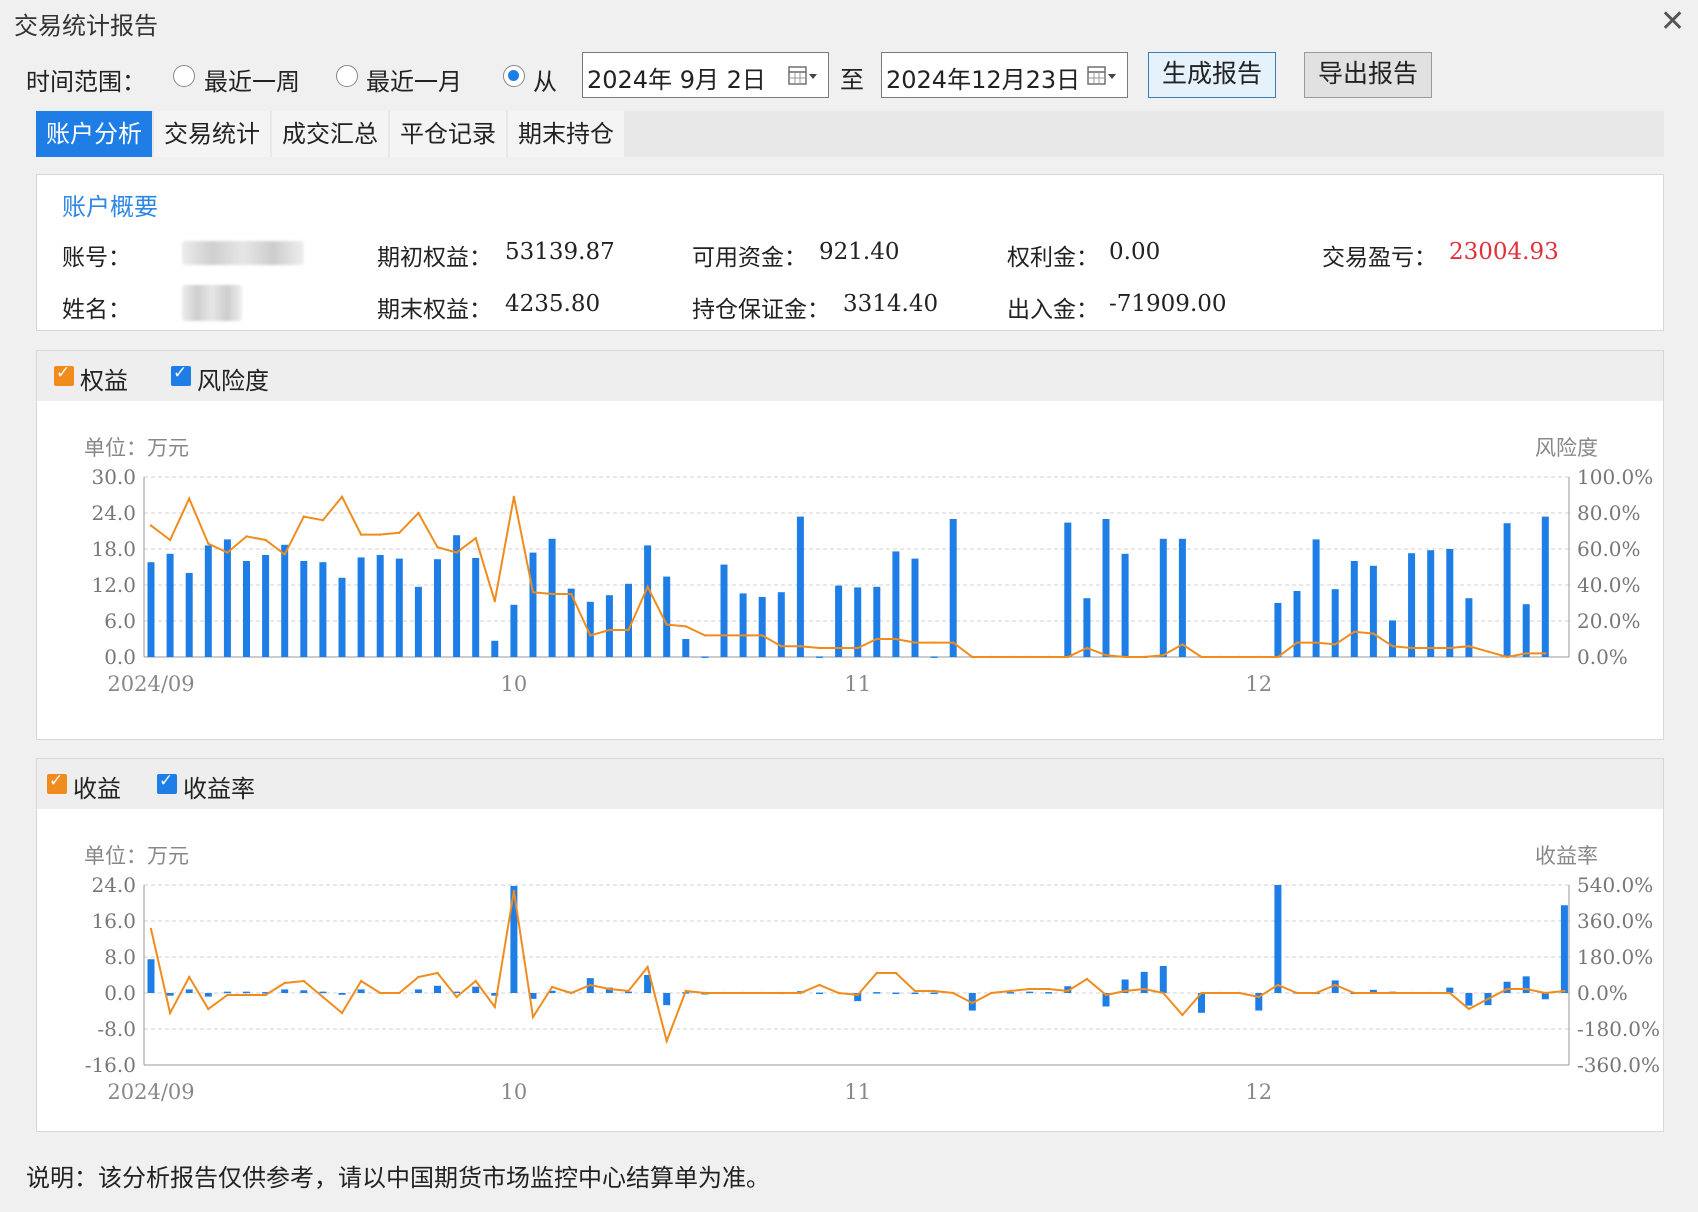 Image resolution: width=1698 pixels, height=1212 pixels. Describe the element at coordinates (120, 657) in the screenshot. I see `y-tick-label: 0.0` at that location.